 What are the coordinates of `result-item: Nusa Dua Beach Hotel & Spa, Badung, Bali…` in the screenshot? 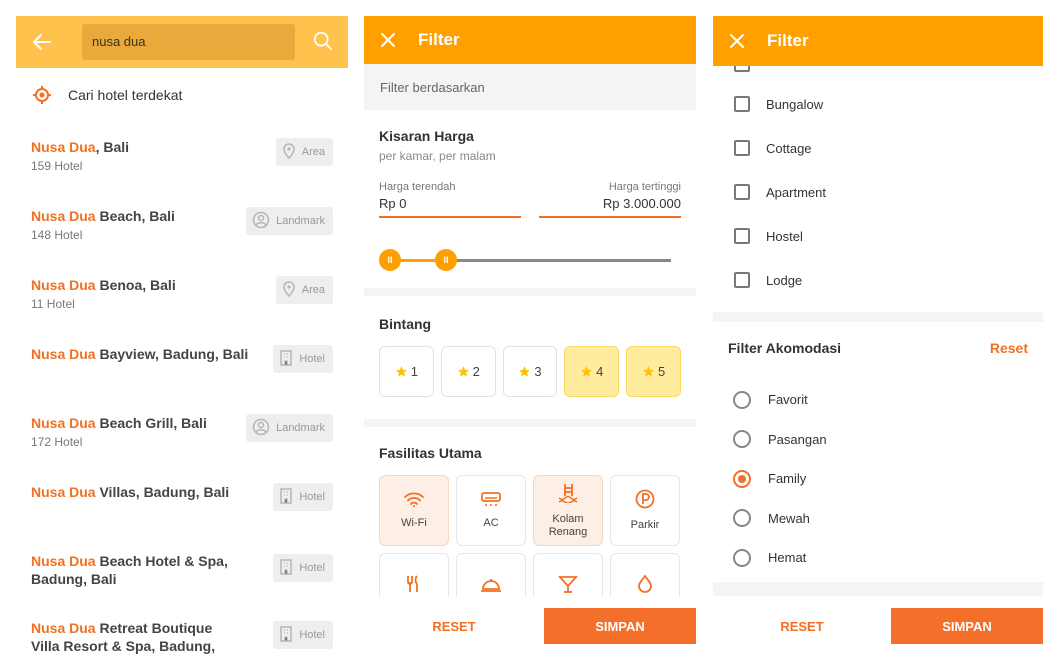 It's located at (182, 582).